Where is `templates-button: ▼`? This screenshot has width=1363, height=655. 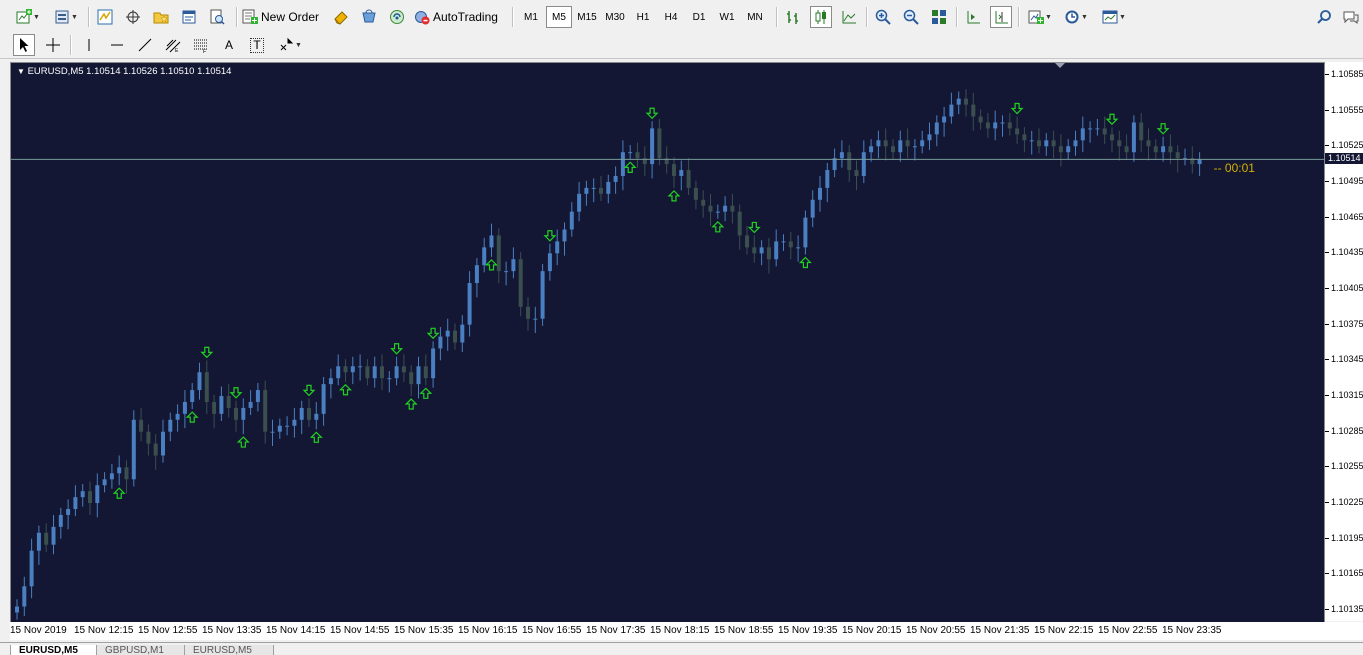 templates-button: ▼ is located at coordinates (1114, 17).